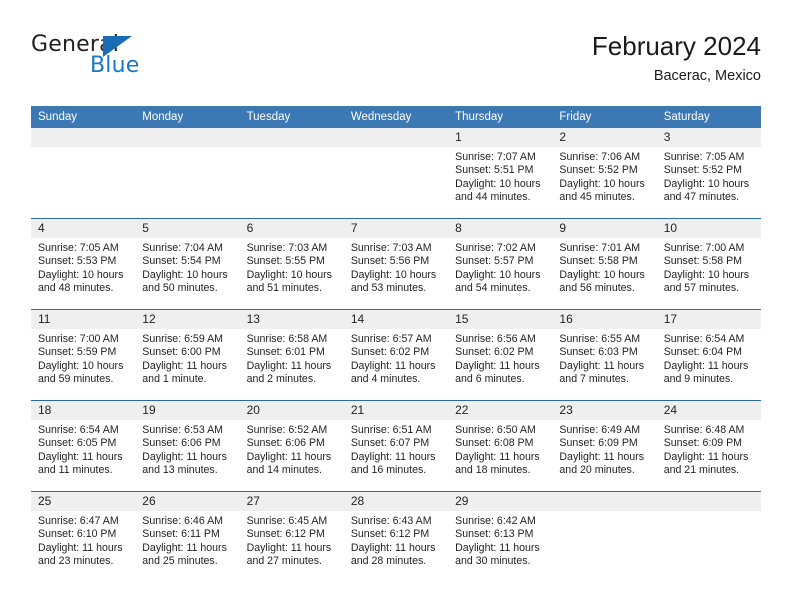 The height and width of the screenshot is (612, 792). I want to click on day-number: 3, so click(708, 137).